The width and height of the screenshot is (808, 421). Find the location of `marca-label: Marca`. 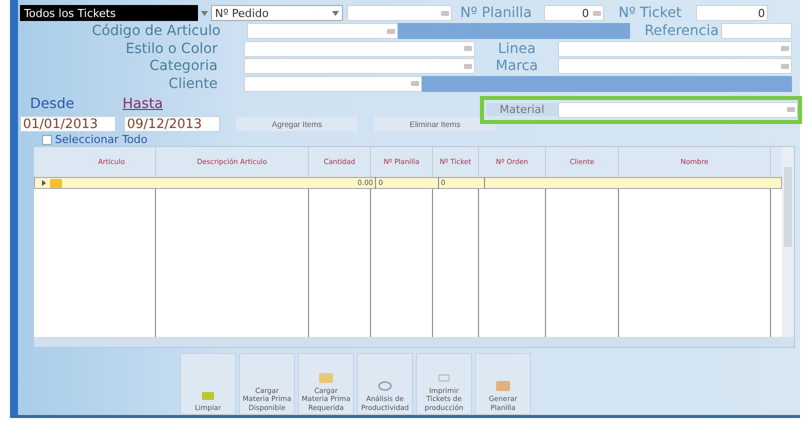

marca-label: Marca is located at coordinates (517, 66).